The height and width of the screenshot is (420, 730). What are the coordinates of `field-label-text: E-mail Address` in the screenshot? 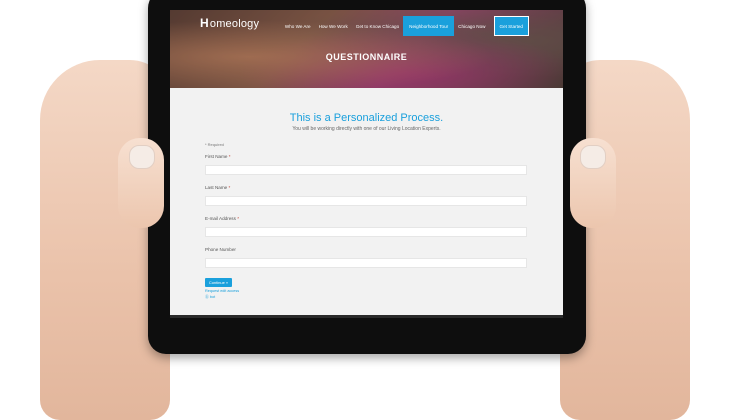 It's located at (220, 218).